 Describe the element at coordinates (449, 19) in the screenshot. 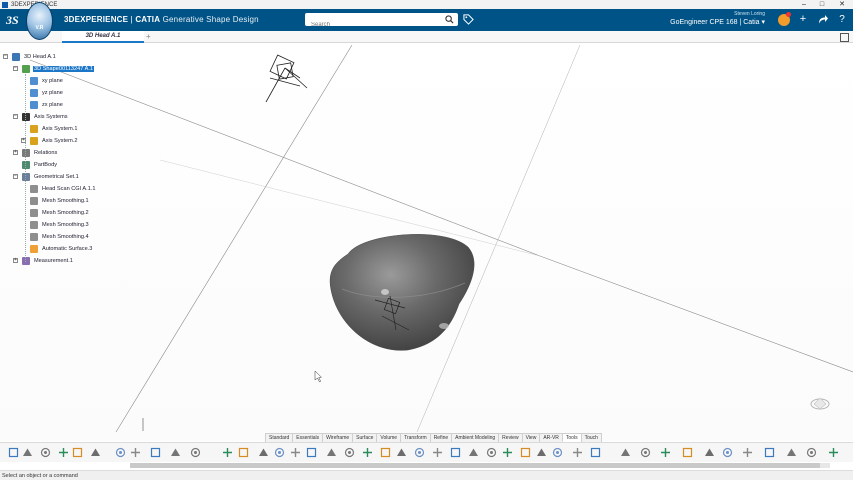

I see `search-icon` at that location.